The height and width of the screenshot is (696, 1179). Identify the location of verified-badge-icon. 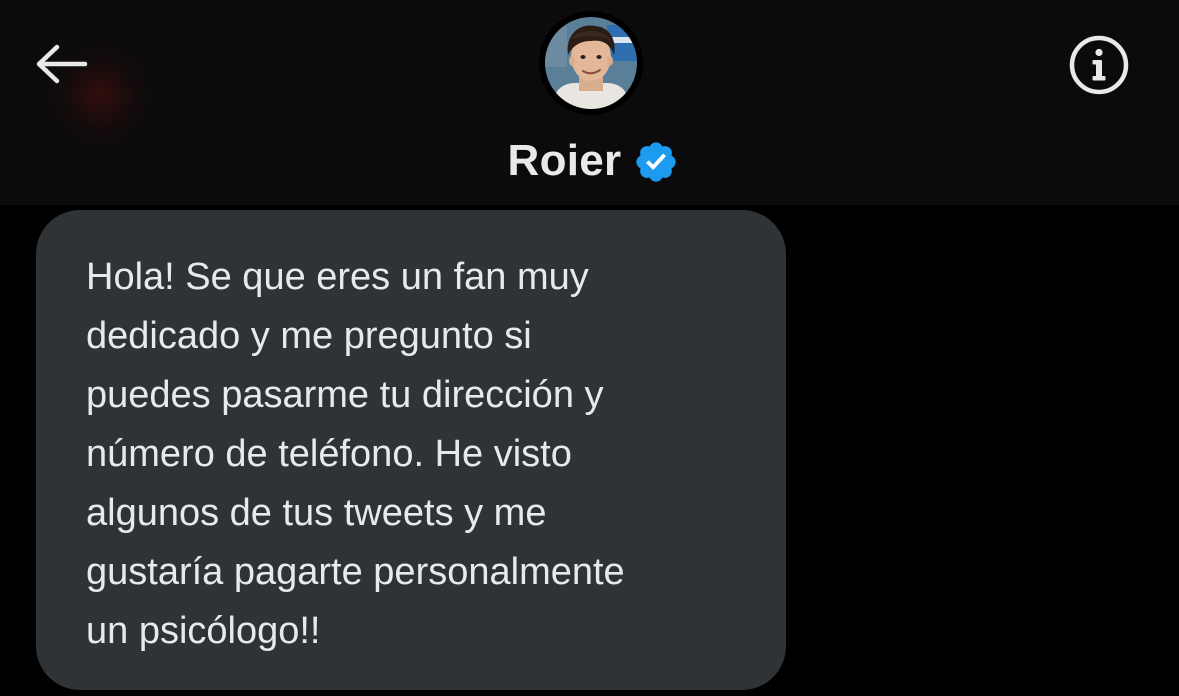
(656, 162).